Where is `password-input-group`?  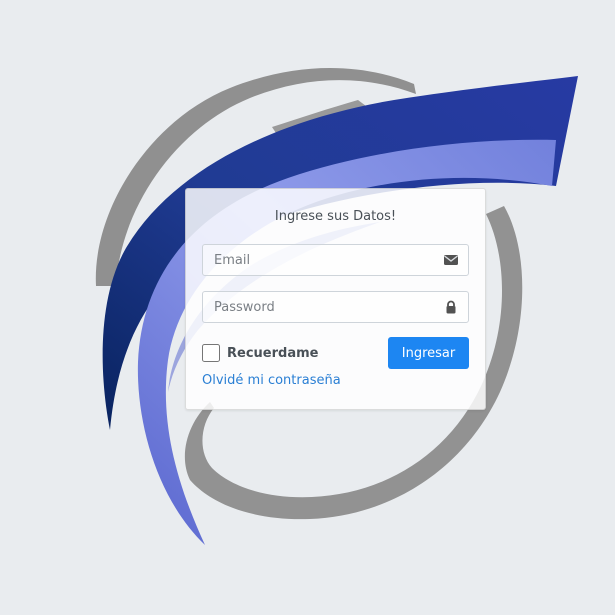 password-input-group is located at coordinates (335, 307).